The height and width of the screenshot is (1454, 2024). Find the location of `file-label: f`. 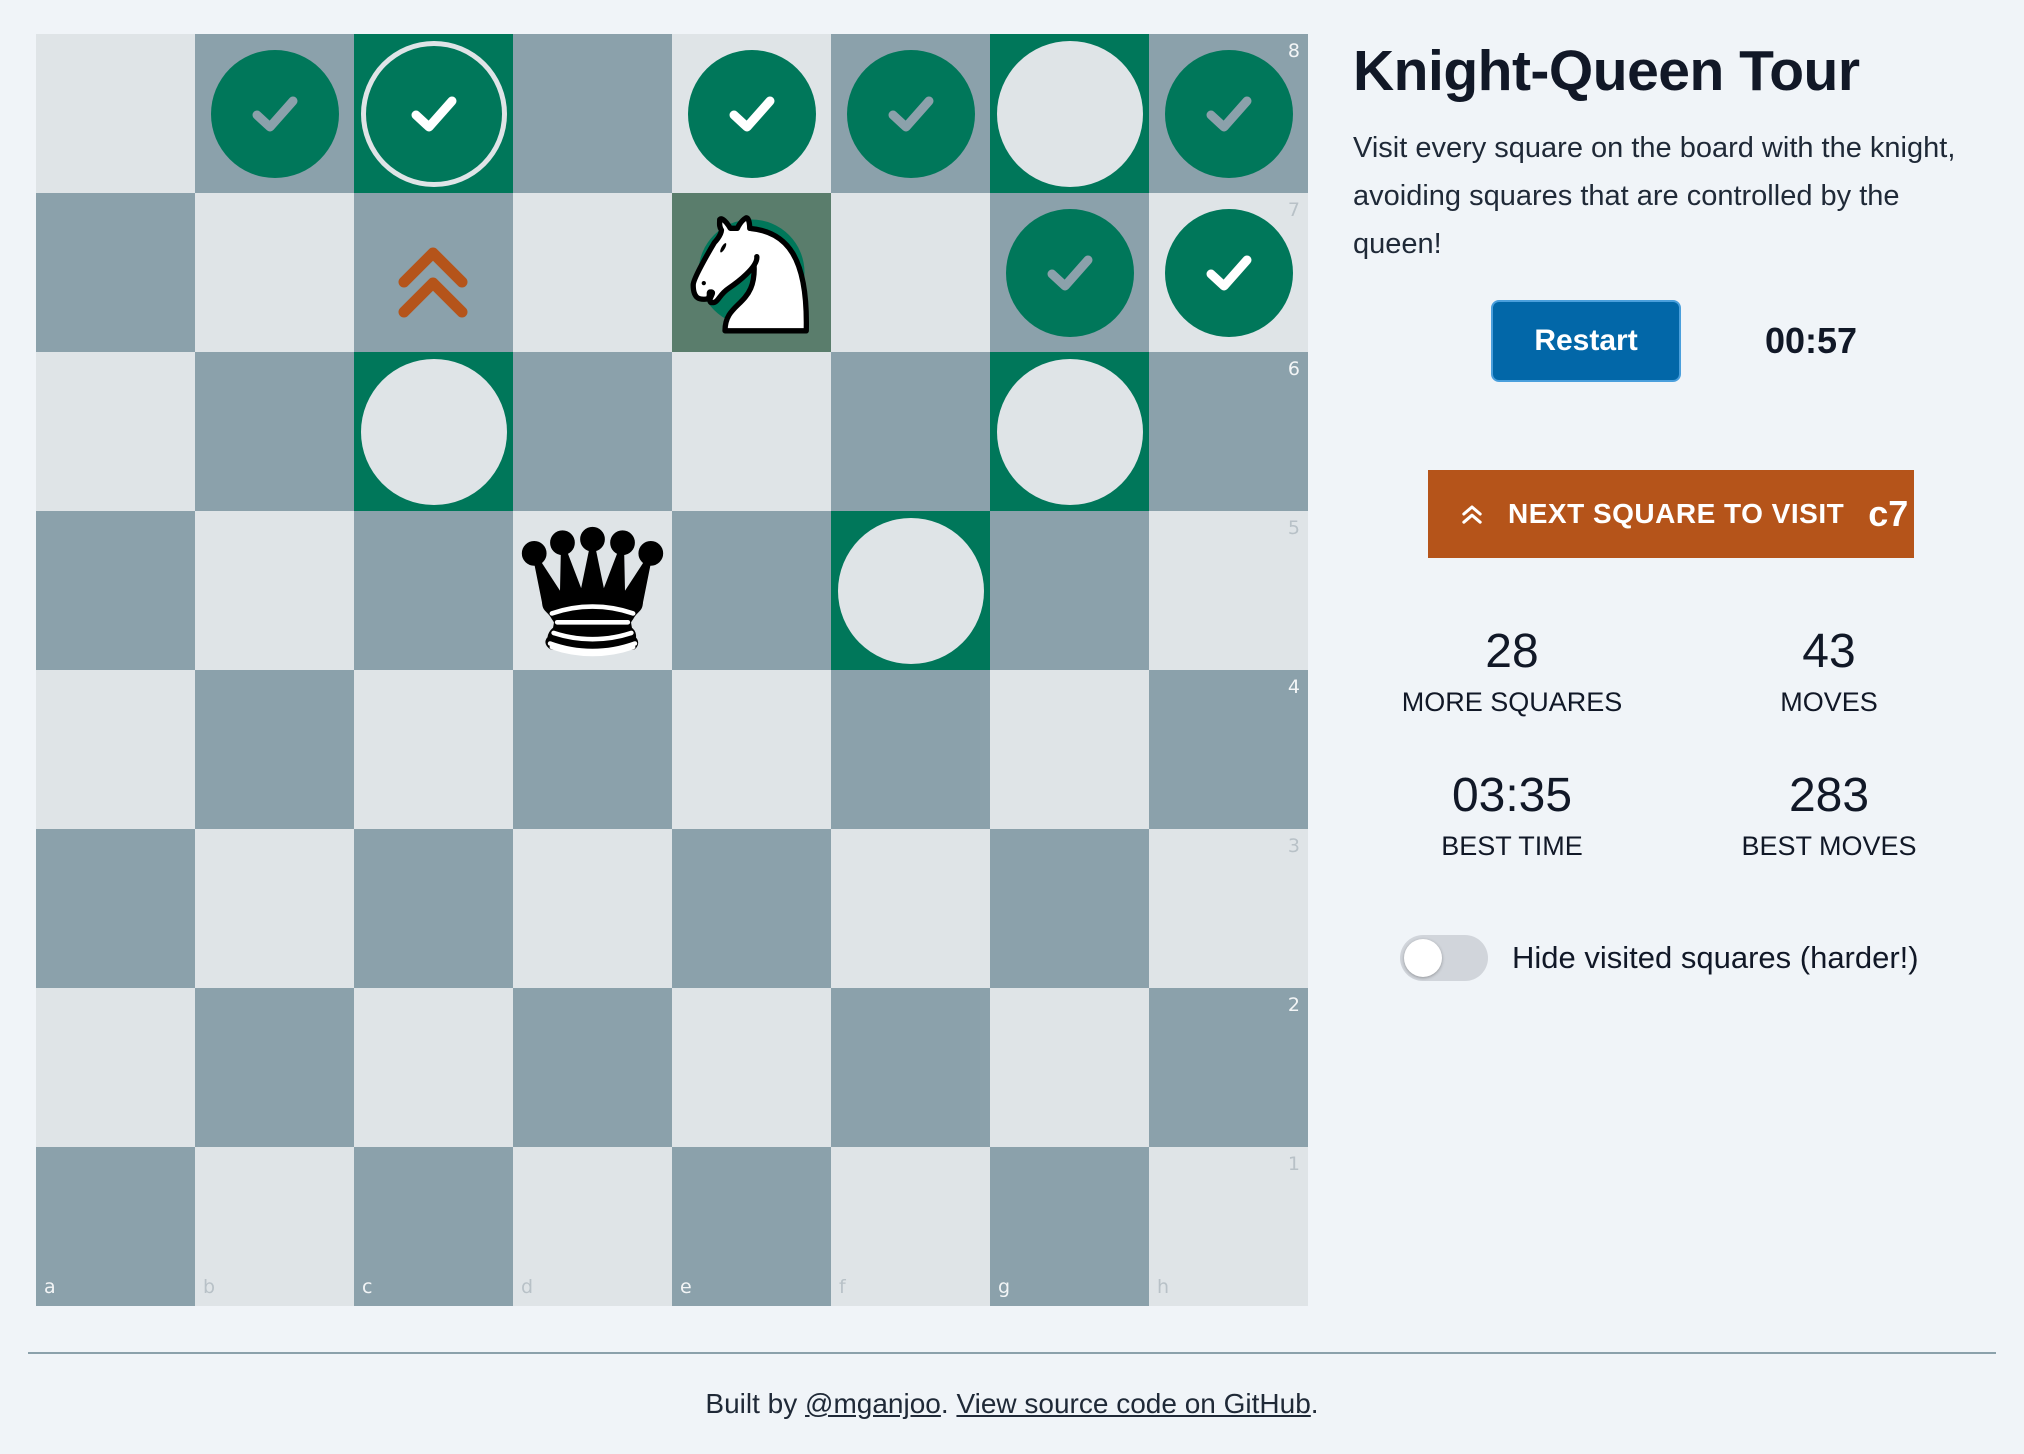

file-label: f is located at coordinates (842, 1287).